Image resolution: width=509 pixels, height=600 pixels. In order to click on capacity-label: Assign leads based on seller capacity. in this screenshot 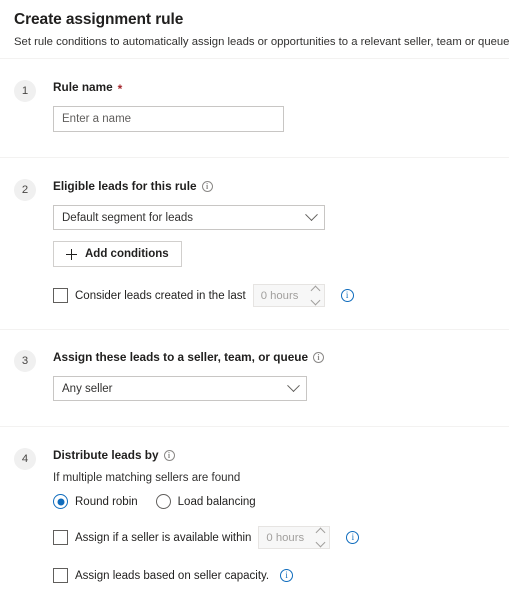, I will do `click(172, 575)`.